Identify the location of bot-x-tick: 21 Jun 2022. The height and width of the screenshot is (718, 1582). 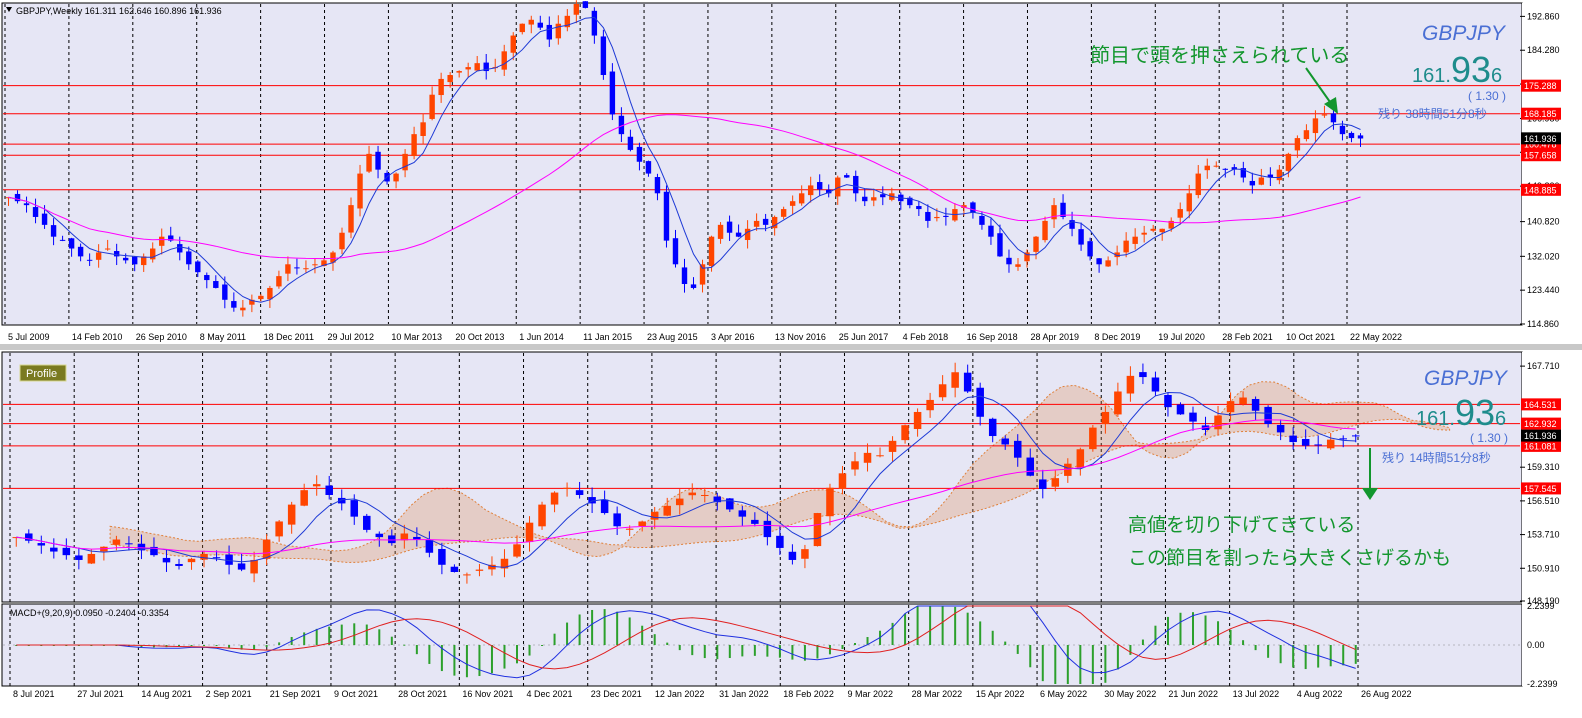
(1193, 694).